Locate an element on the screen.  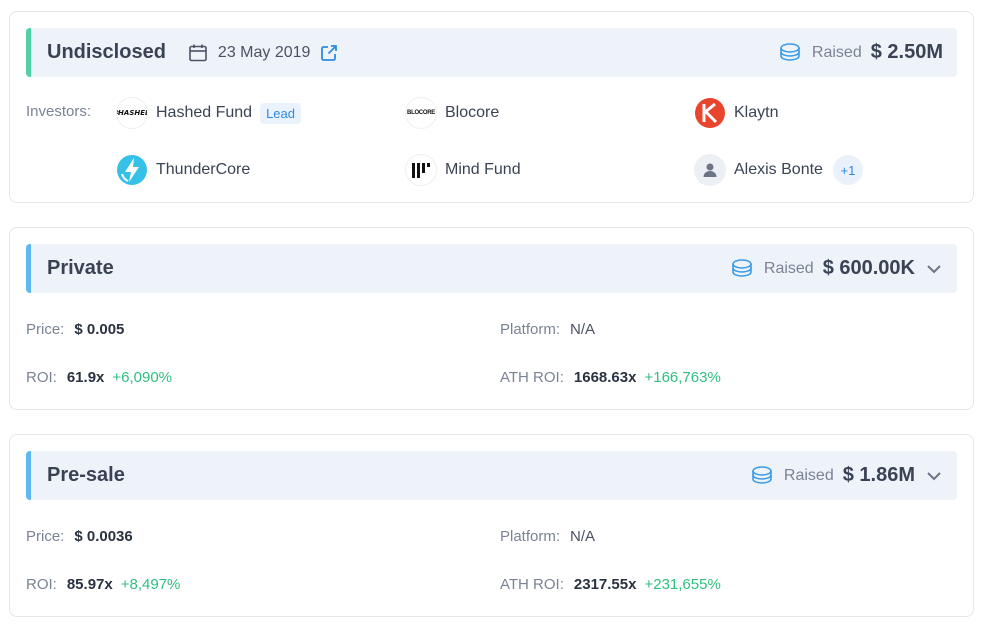
investor-thundercore: ThunderCore is located at coordinates (183, 170).